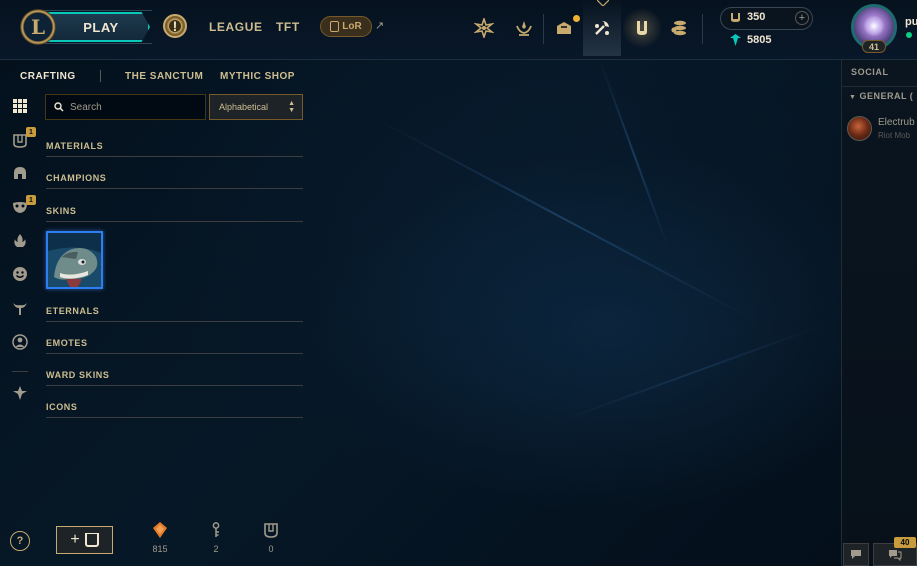 The width and height of the screenshot is (917, 566). What do you see at coordinates (870, 72) in the screenshot?
I see `social-title: SOCIAL` at bounding box center [870, 72].